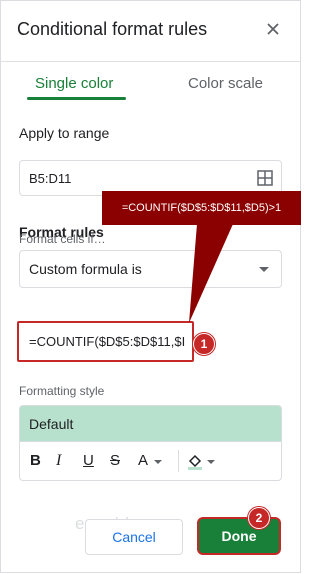 Image resolution: width=320 pixels, height=574 pixels. I want to click on condition-value: Custom formula is, so click(85, 269).